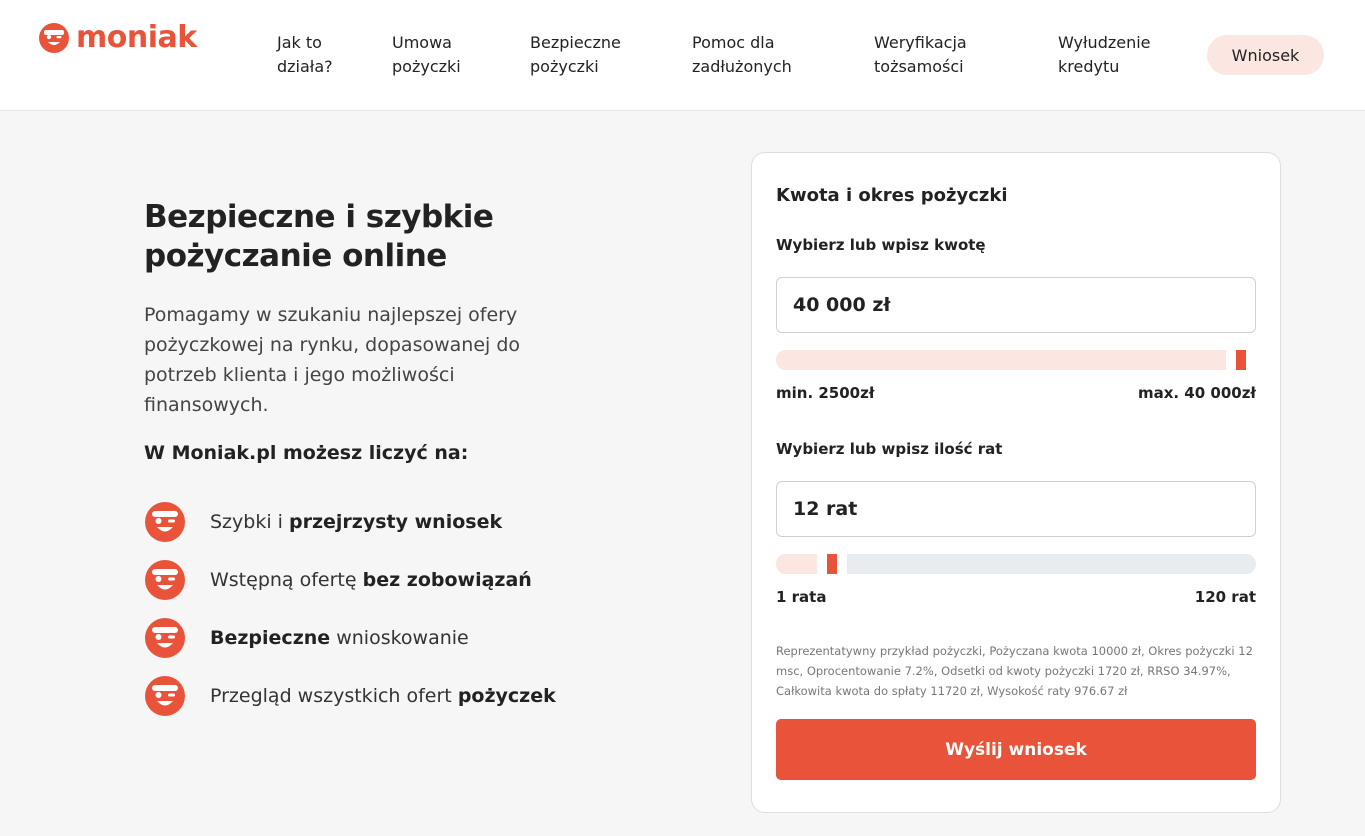  I want to click on submit-application-button: Wyślij wniosek, so click(1016, 749).